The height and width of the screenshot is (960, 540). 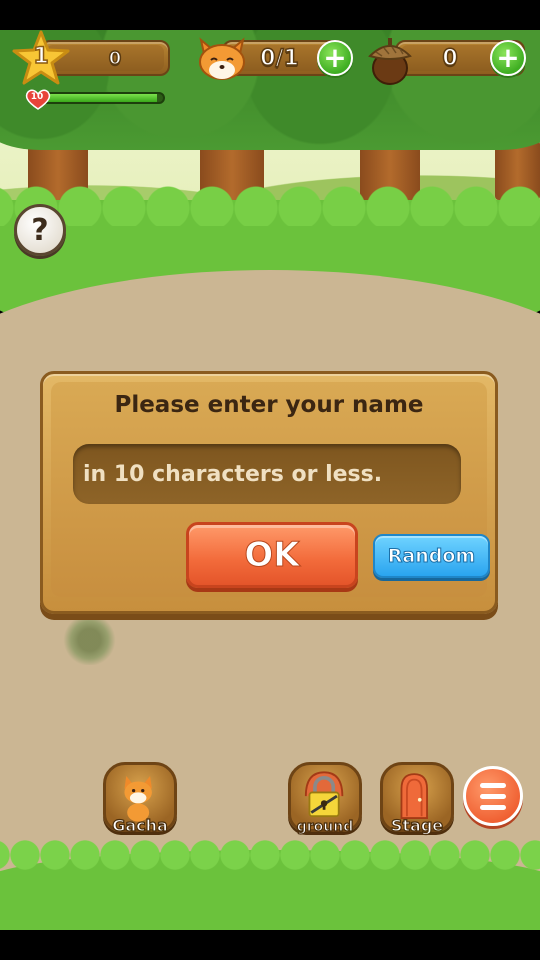 I want to click on random-name-button: Random, so click(x=431, y=556).